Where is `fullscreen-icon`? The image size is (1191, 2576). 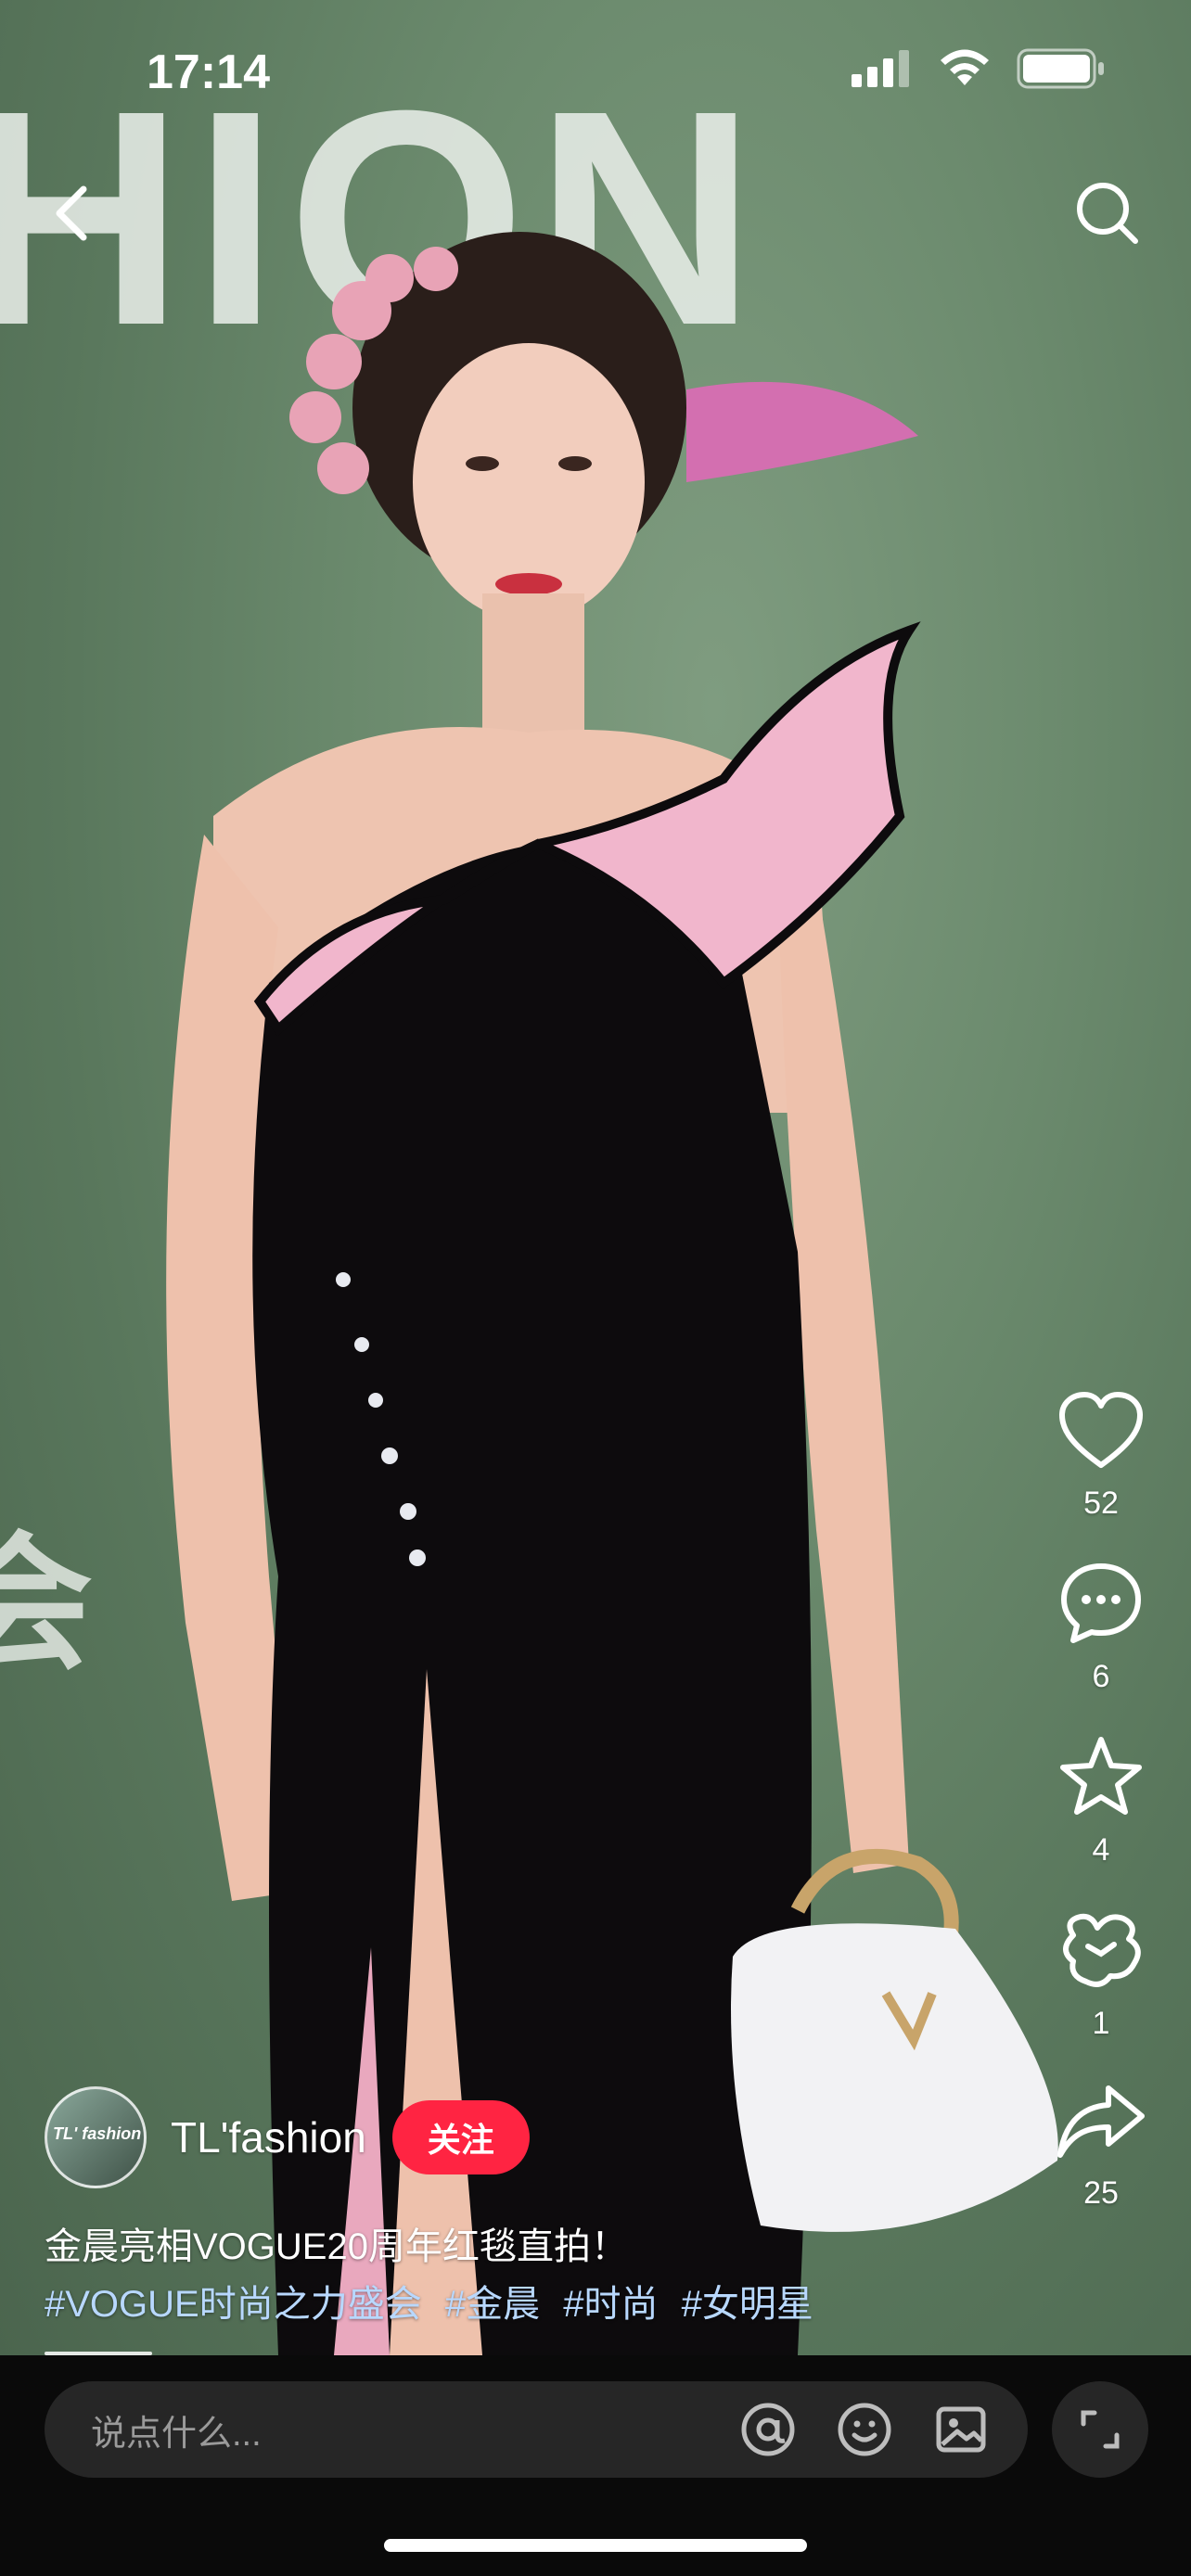 fullscreen-icon is located at coordinates (1100, 2430).